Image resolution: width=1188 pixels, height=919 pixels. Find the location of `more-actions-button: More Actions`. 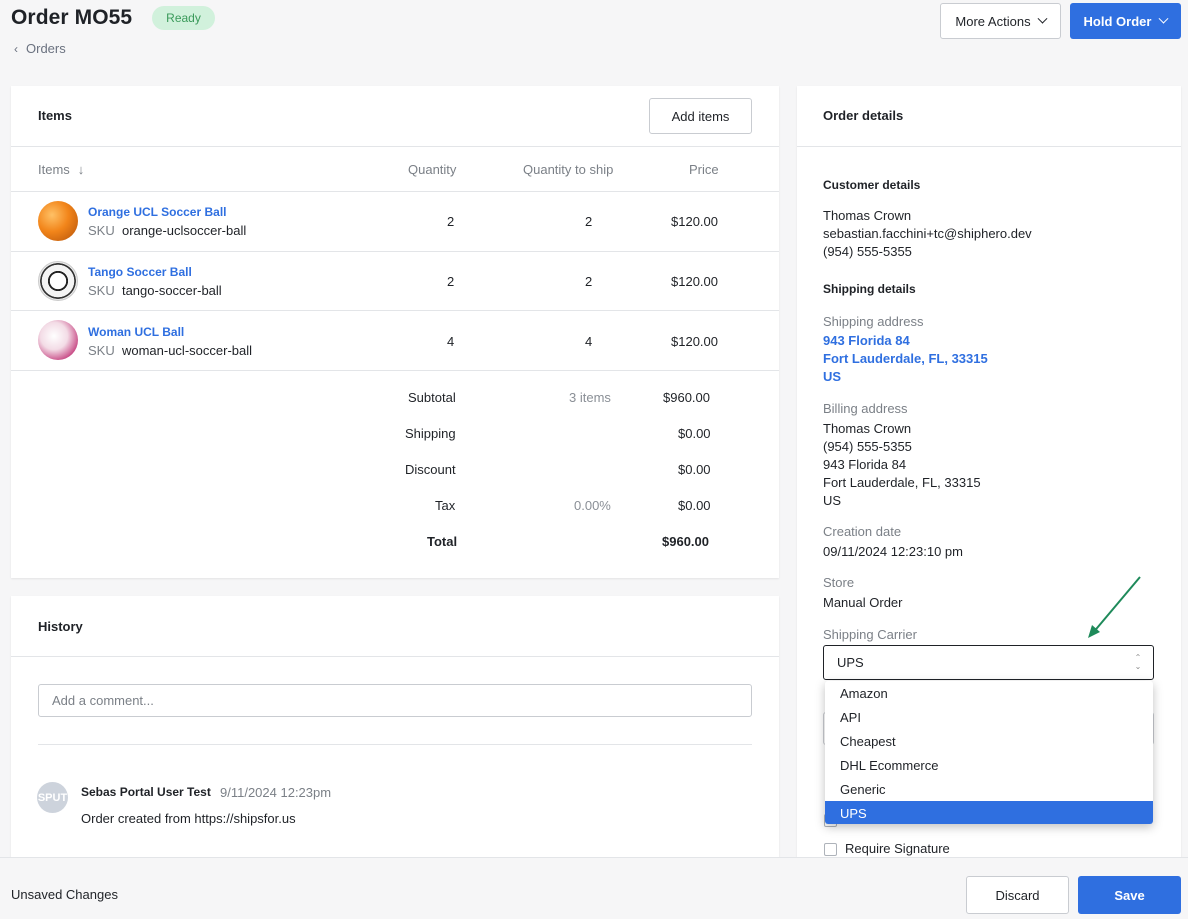

more-actions-button: More Actions is located at coordinates (1000, 21).